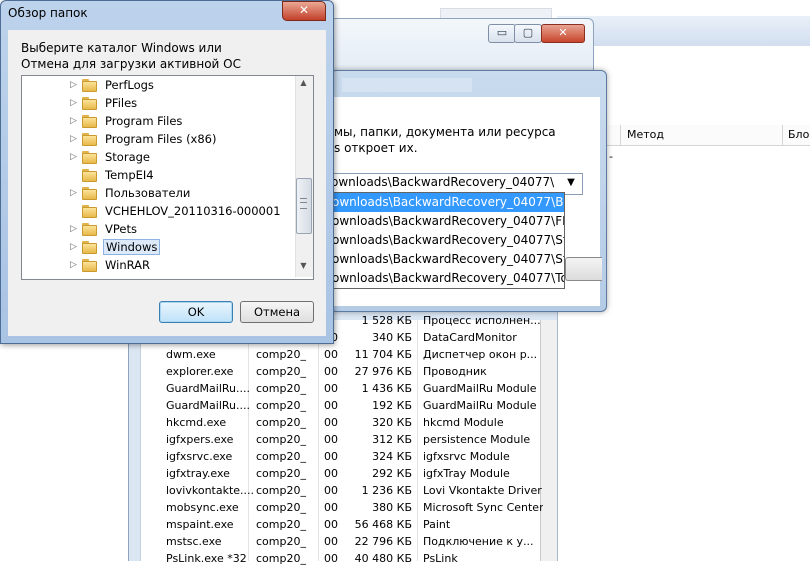  Describe the element at coordinates (447, 278) in the screenshot. I see `dropdown-item: ownloads\BackwardRecovery_04077\Tools` at that location.